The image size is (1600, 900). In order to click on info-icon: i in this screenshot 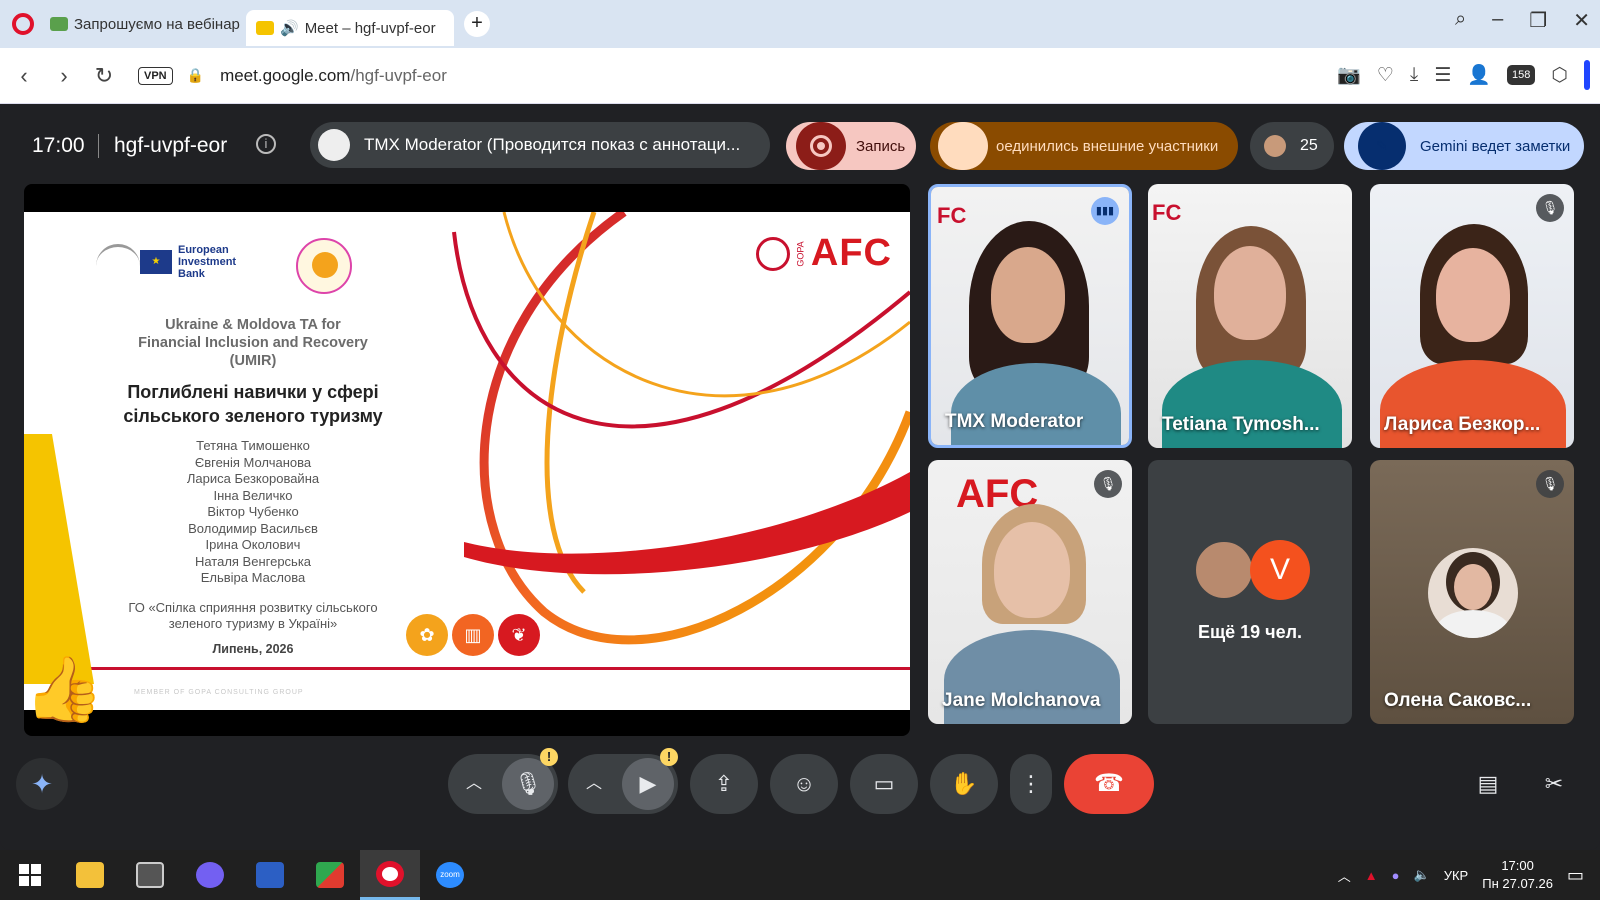, I will do `click(266, 144)`.